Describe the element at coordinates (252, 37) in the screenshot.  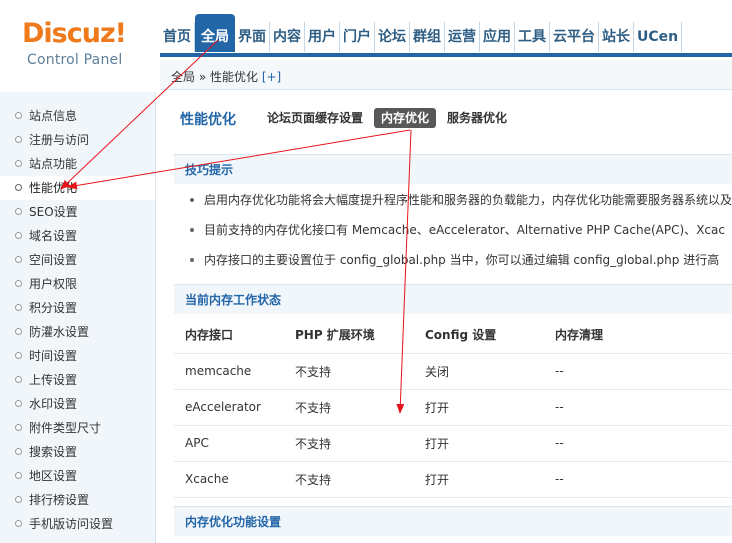
I see `nav-interface: 界面` at that location.